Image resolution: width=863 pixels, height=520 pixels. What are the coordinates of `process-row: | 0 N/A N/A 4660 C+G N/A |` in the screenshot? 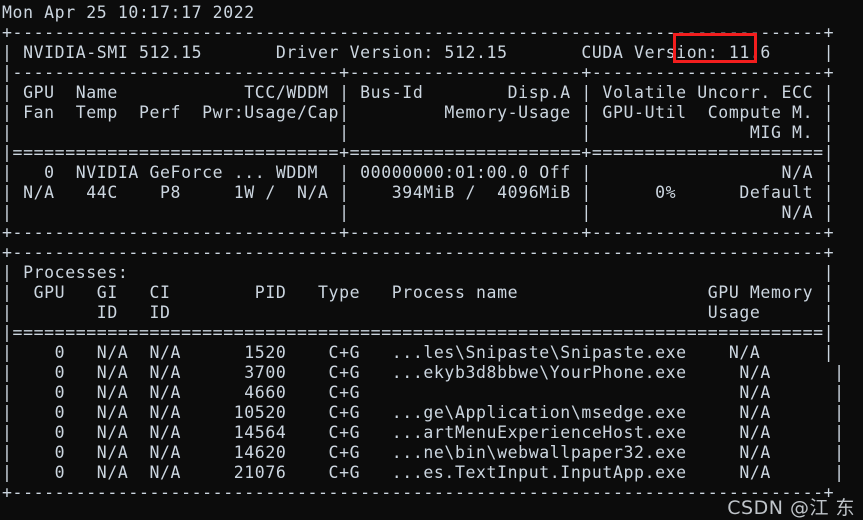 It's located at (423, 392).